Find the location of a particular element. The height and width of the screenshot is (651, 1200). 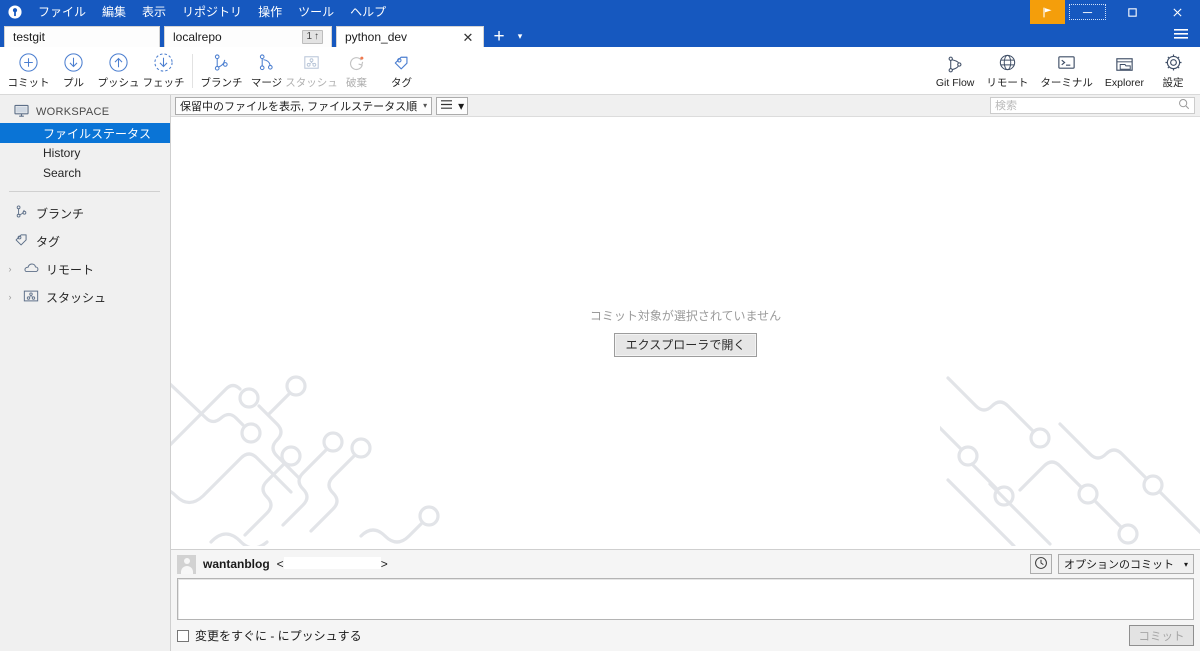

commit-history-button is located at coordinates (1040, 564).